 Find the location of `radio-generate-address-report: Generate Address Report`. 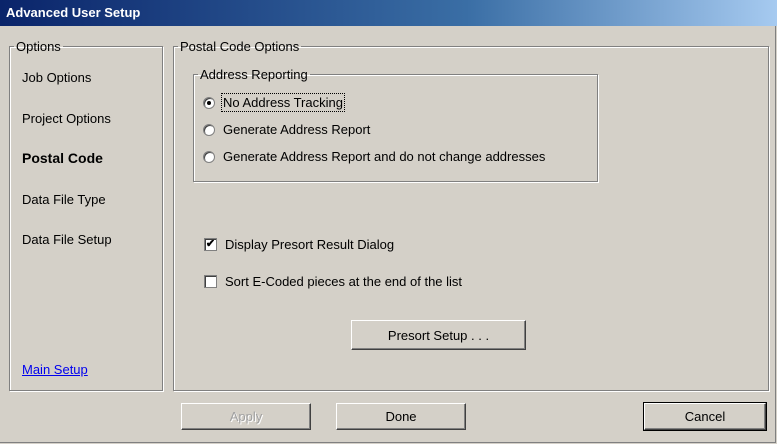

radio-generate-address-report: Generate Address Report is located at coordinates (286, 129).